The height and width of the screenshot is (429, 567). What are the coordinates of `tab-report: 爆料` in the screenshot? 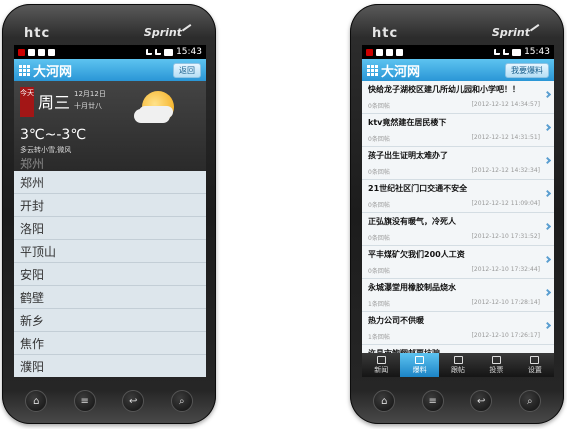 It's located at (419, 365).